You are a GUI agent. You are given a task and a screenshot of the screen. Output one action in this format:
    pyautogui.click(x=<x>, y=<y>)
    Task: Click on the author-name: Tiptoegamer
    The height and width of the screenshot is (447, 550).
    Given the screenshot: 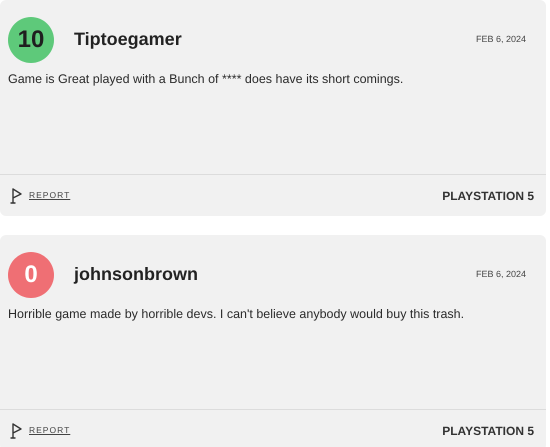 What is the action you would take?
    pyautogui.click(x=128, y=39)
    